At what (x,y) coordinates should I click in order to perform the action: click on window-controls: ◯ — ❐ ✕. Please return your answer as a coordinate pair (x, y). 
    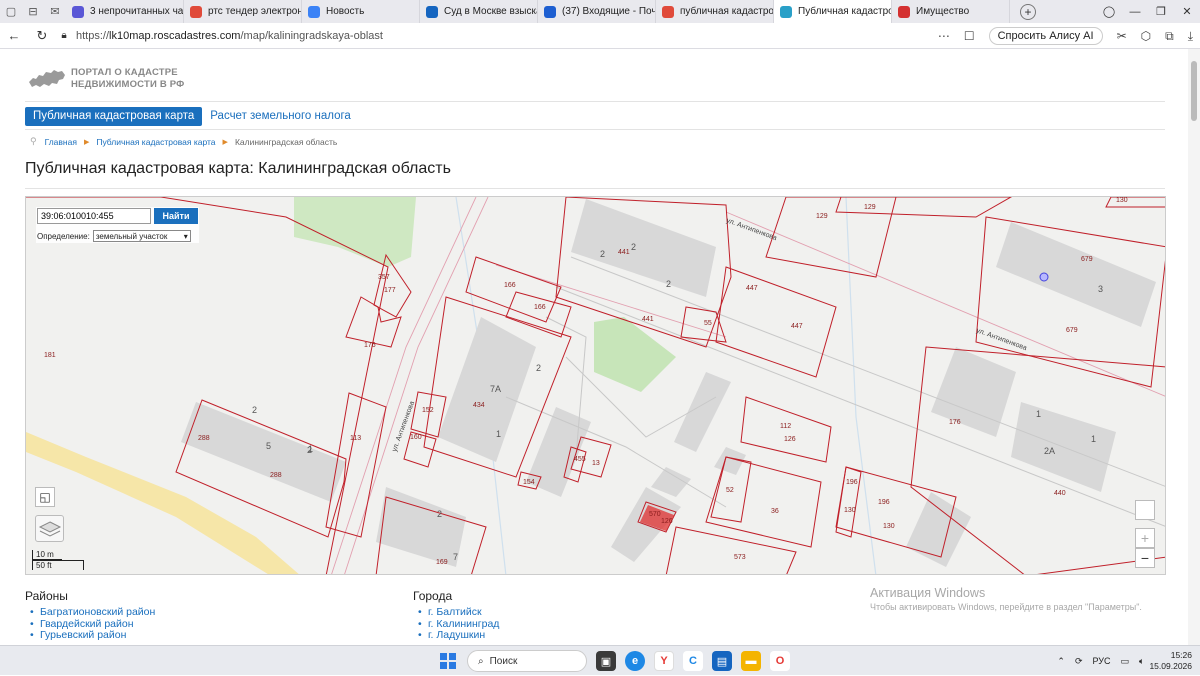
    Looking at the image, I should click on (1148, 11).